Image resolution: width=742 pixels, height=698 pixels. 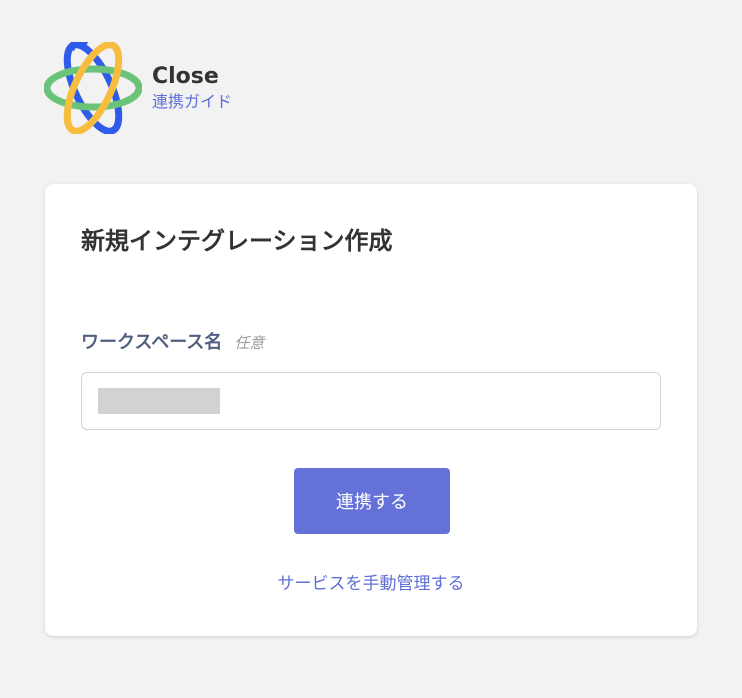 I want to click on app-header: Close 連携ガイド, so click(x=138, y=88).